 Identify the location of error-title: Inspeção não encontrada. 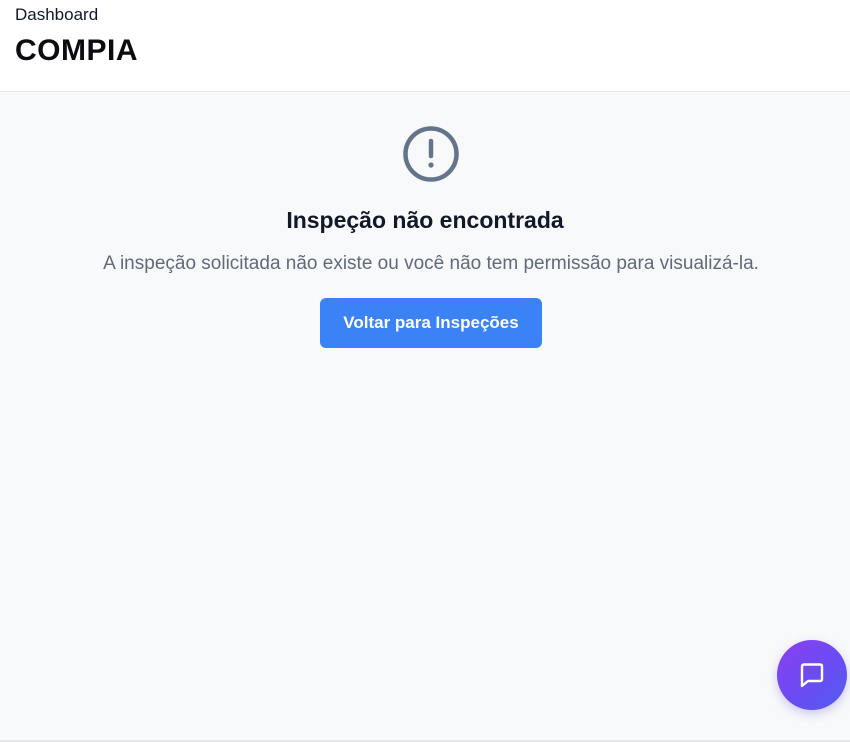
(425, 220).